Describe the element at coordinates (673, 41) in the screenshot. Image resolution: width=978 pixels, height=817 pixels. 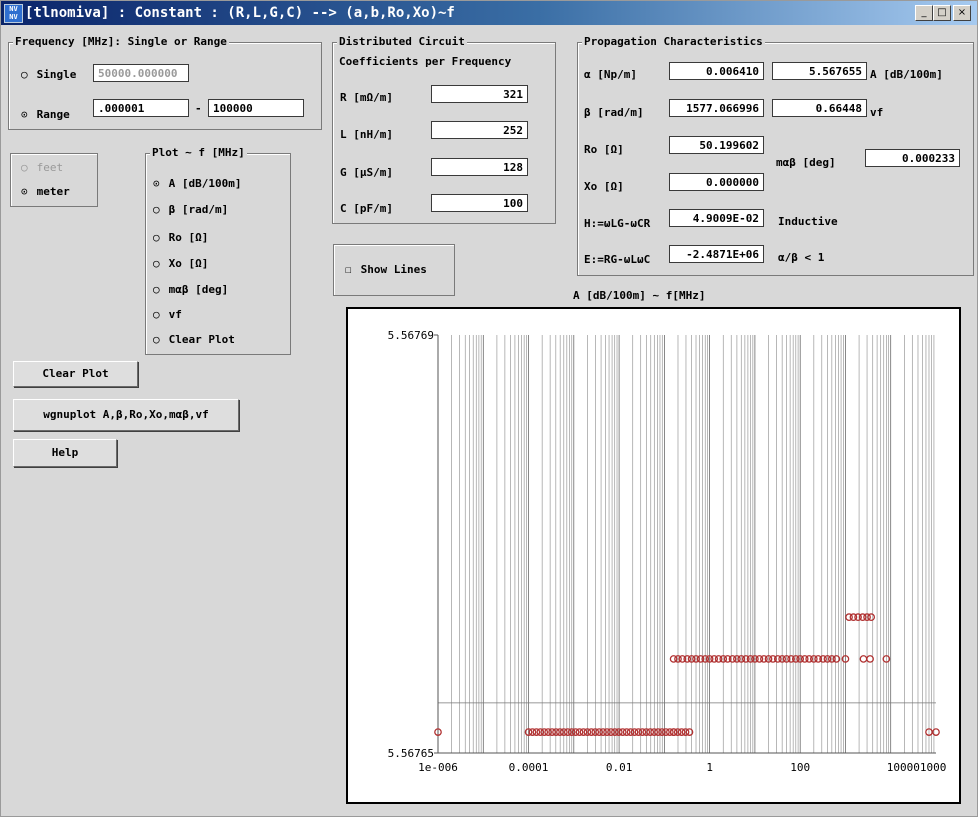
I see `propagation-legend: Propagation Characteristics` at that location.